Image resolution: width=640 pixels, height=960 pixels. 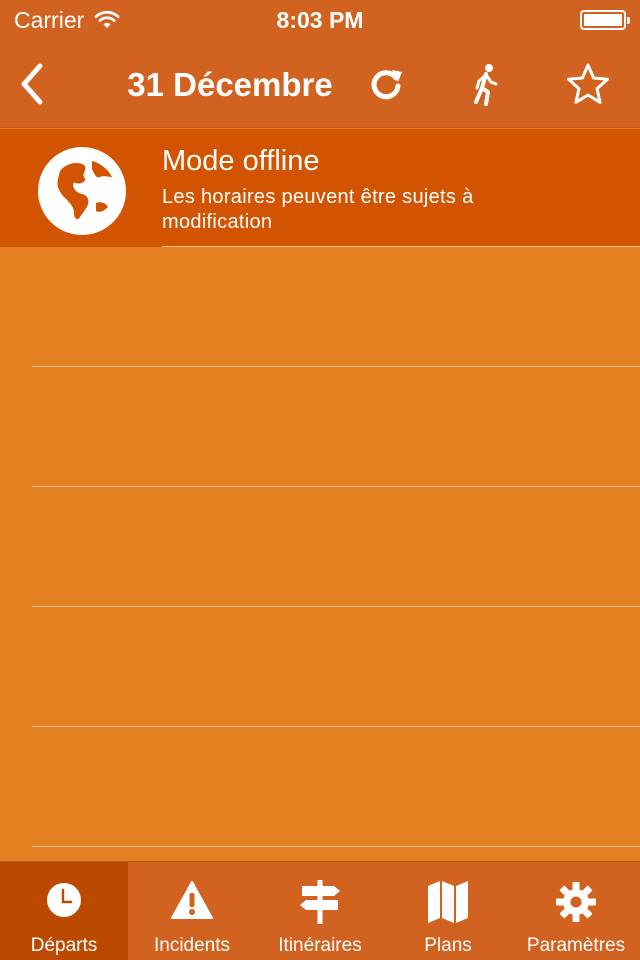 What do you see at coordinates (320, 902) in the screenshot?
I see `signpost-icon` at bounding box center [320, 902].